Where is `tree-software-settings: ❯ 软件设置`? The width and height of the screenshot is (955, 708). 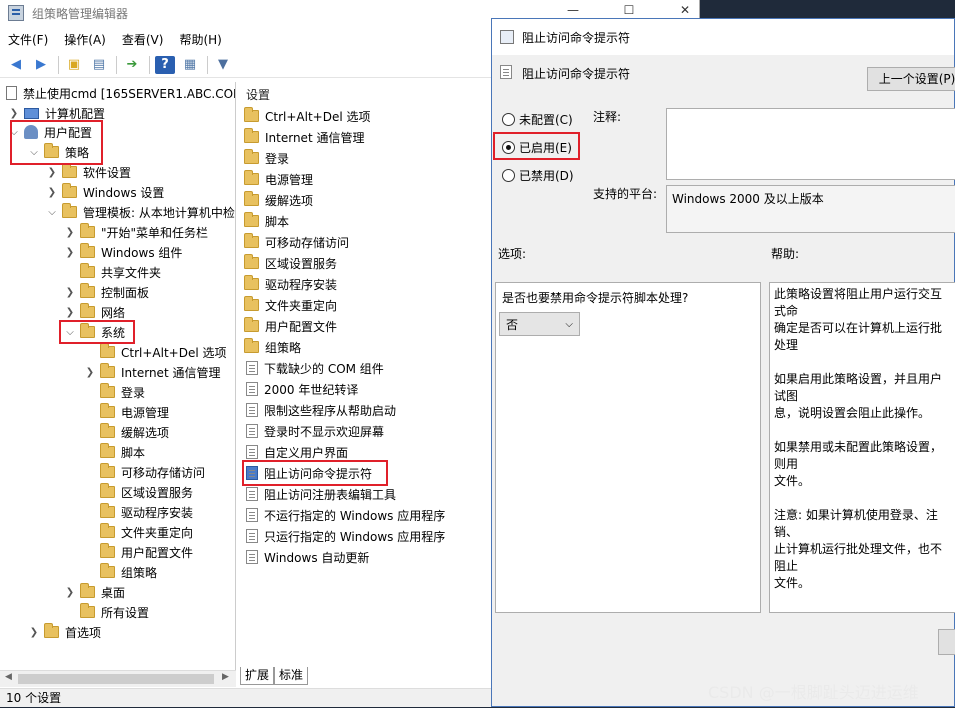 tree-software-settings: ❯ 软件设置 is located at coordinates (88, 172).